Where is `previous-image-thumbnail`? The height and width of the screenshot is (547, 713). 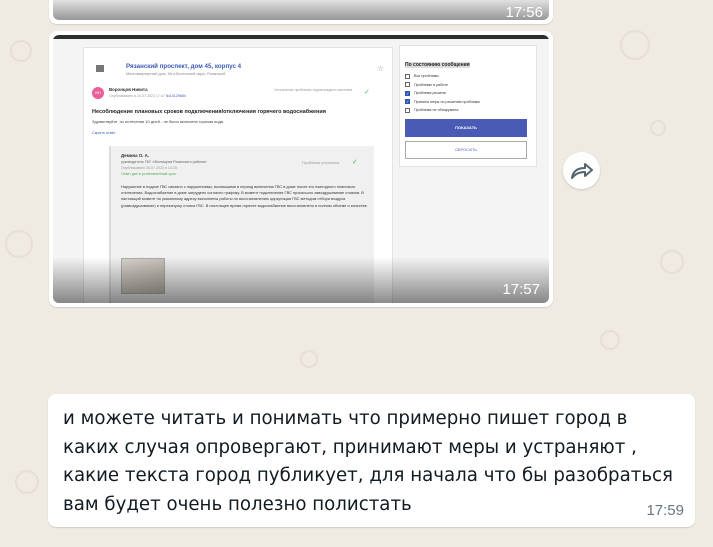
previous-image-thumbnail is located at coordinates (301, 10).